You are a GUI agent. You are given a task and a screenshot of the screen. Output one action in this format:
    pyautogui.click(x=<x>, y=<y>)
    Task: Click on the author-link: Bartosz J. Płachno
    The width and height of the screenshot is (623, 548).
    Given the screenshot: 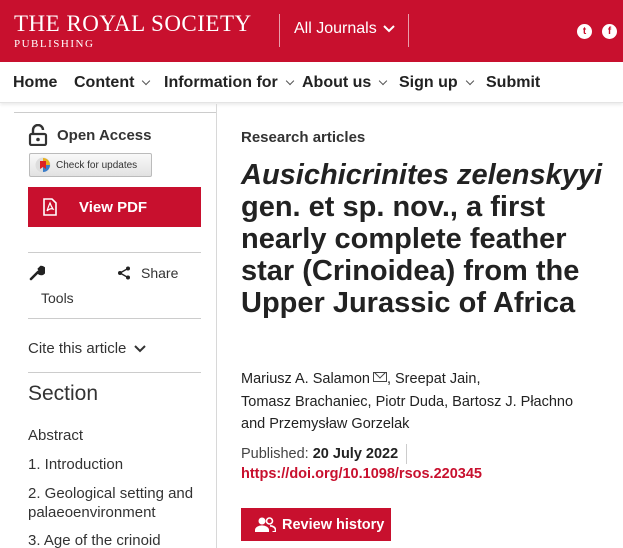 What is the action you would take?
    pyautogui.click(x=512, y=402)
    